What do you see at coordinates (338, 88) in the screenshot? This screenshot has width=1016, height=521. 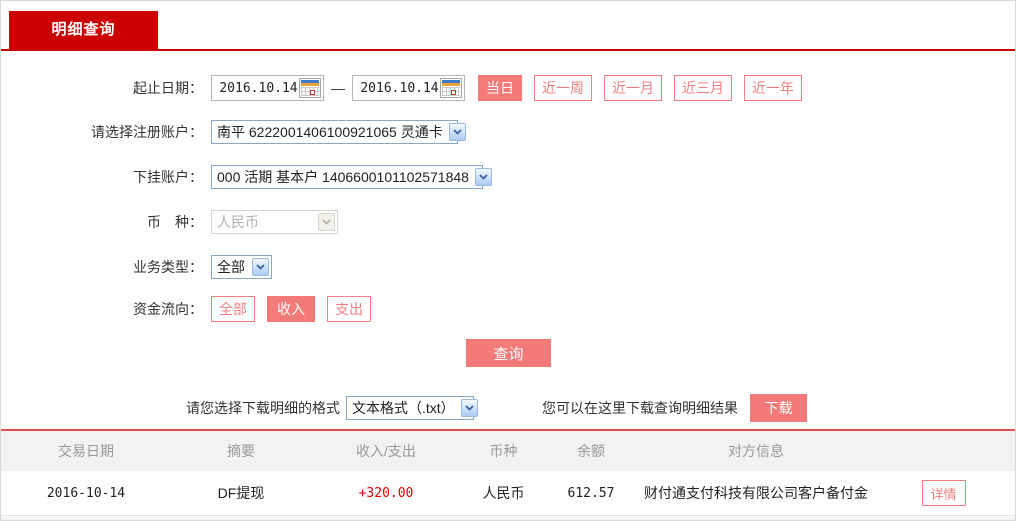 I see `date-range-dash: —` at bounding box center [338, 88].